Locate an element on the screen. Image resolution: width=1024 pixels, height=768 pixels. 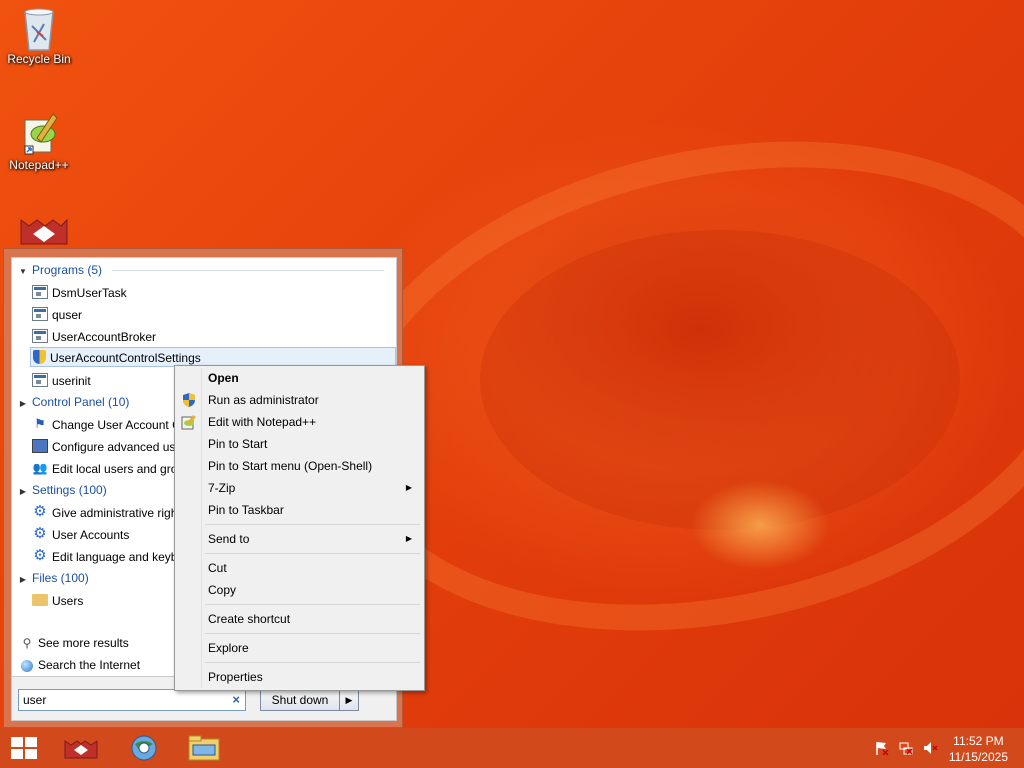
menu-item-label: Properties is located at coordinates (235, 677).